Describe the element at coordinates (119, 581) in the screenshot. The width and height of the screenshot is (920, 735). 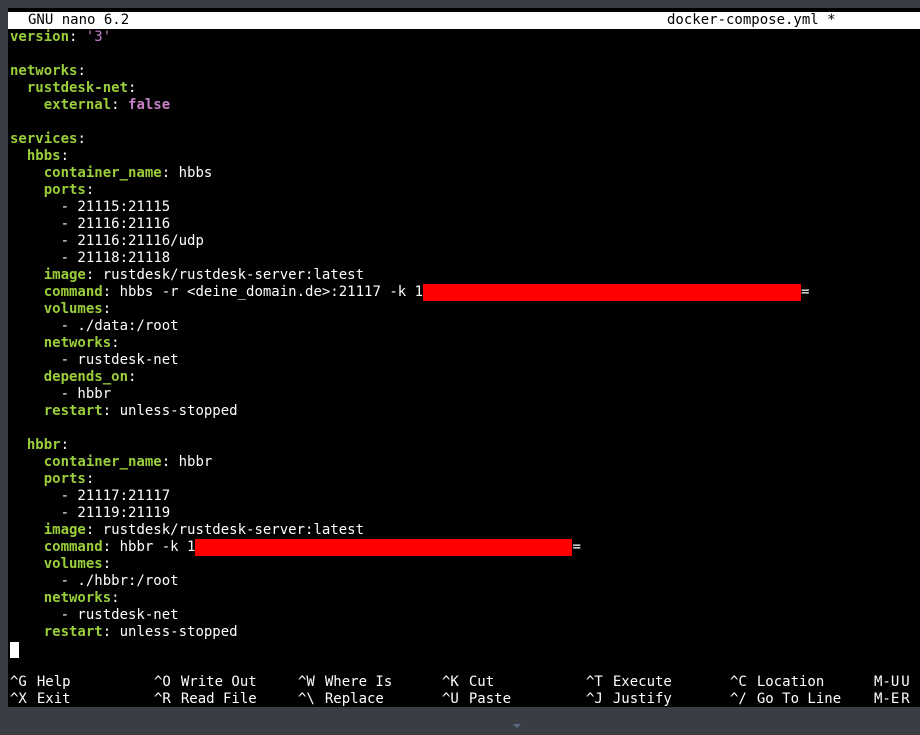
I see `code-line-volume: - ./hbbr:/root` at that location.